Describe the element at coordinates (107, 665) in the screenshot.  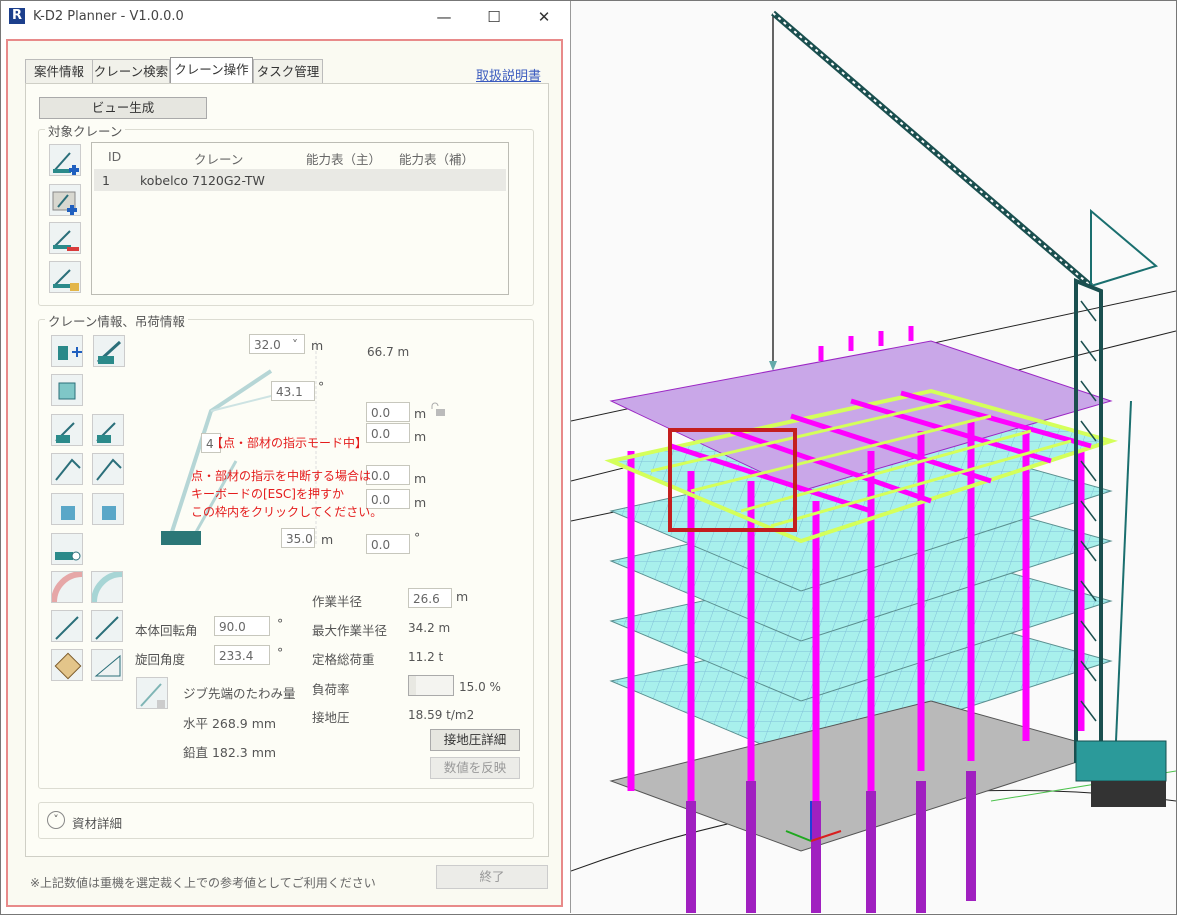
I see `measure-icon` at that location.